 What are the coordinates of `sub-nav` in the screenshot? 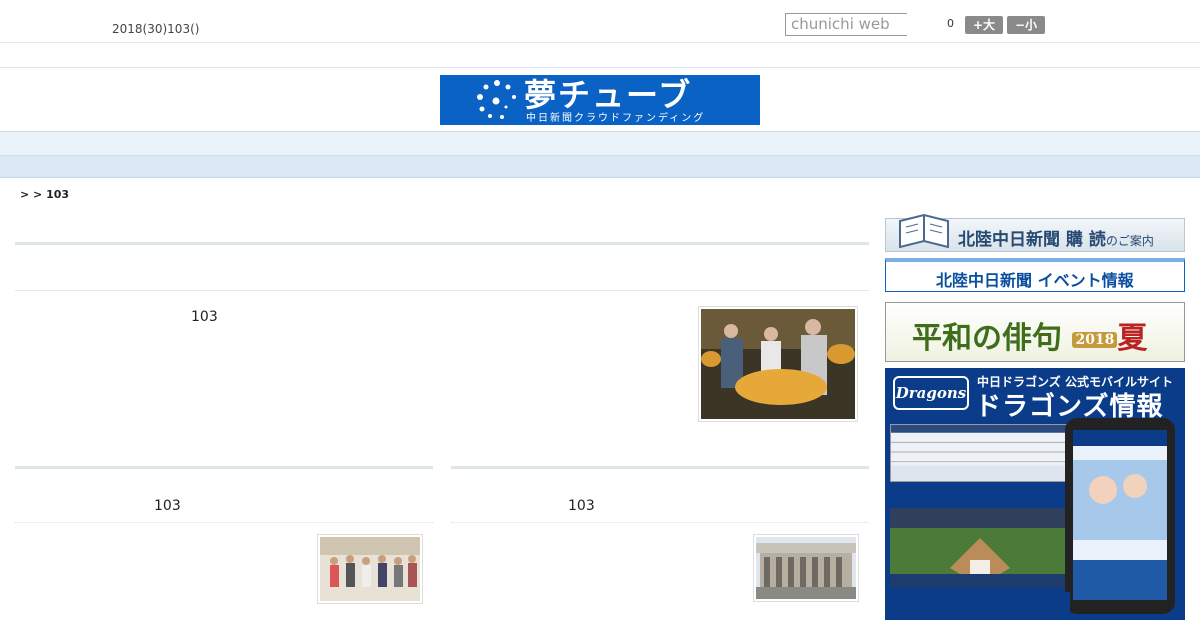 It's located at (600, 167).